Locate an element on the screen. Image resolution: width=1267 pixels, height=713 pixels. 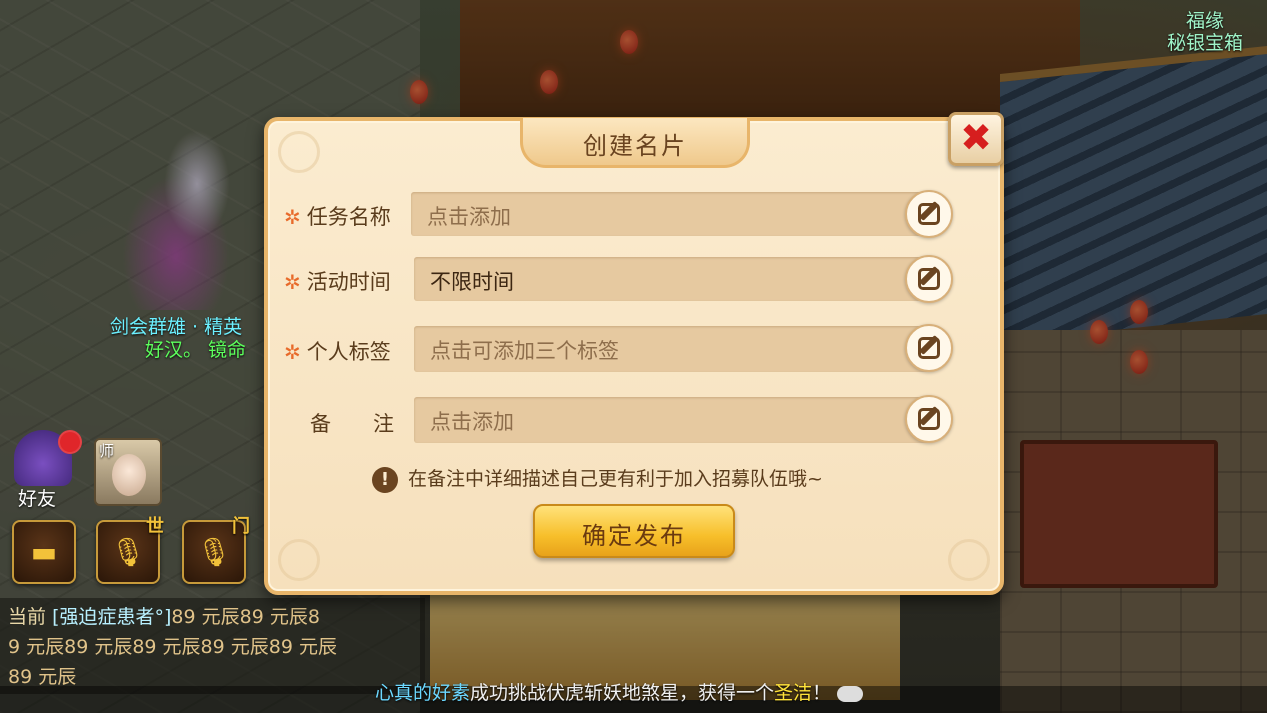
player-title: 好汉。 镜命 is located at coordinates (196, 350).